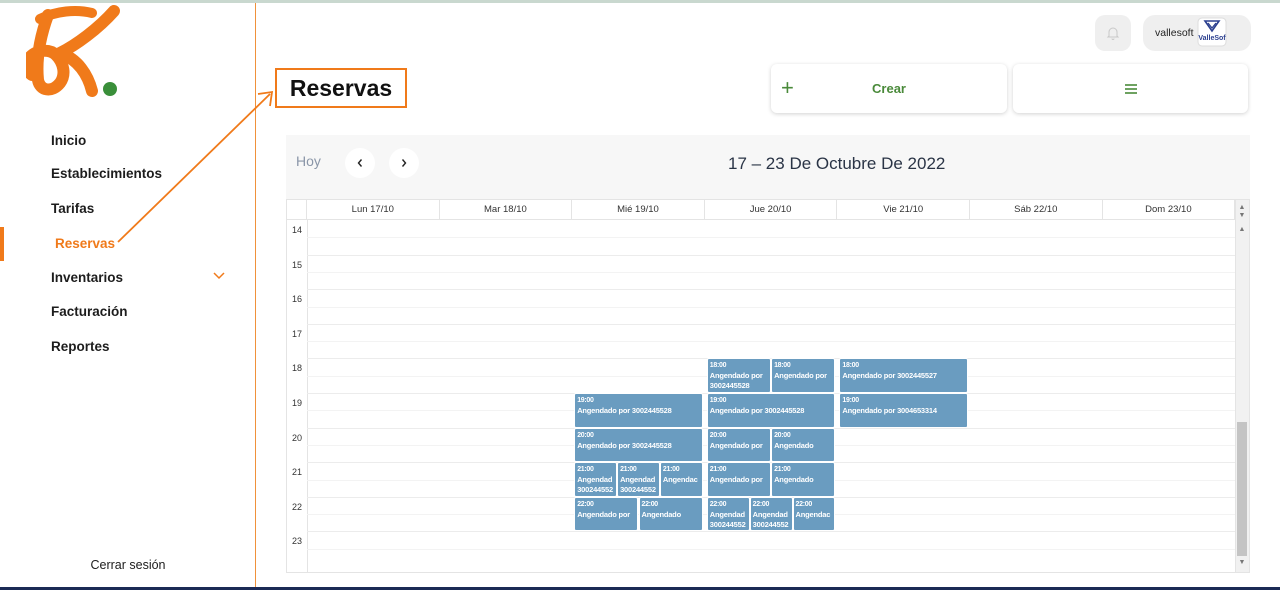 This screenshot has width=1280, height=590. Describe the element at coordinates (1174, 33) in the screenshot. I see `user-name: vallesoft` at that location.